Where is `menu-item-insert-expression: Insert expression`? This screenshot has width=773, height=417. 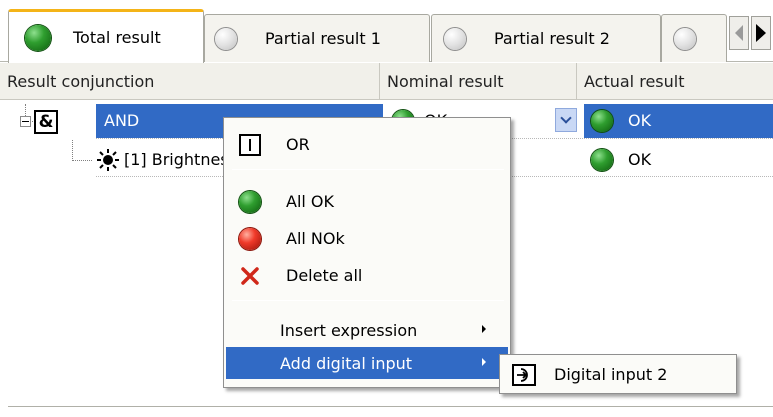 menu-item-insert-expression: Insert expression is located at coordinates (367, 330).